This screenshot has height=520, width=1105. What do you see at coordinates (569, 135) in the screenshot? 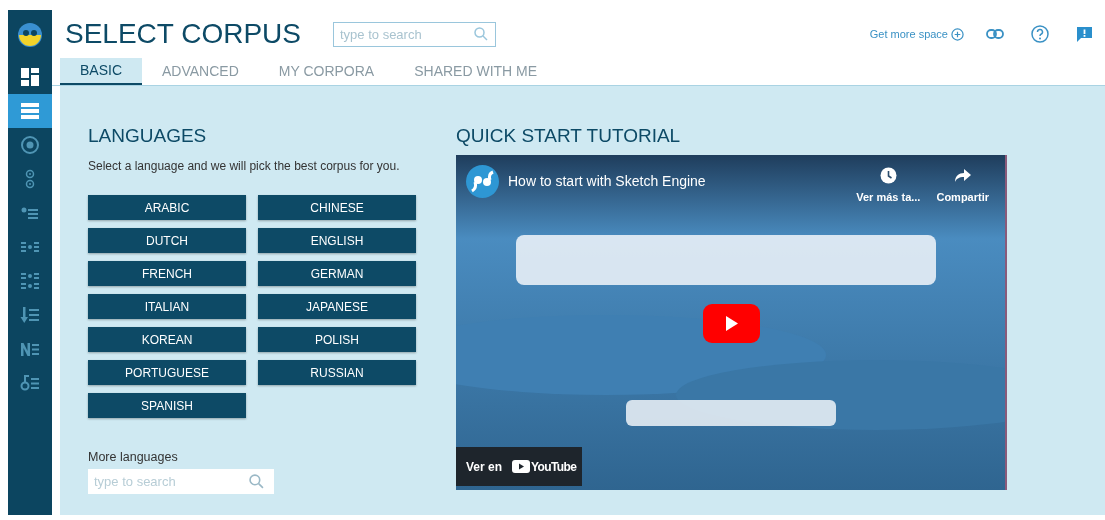
I see `section-title: QUICK START TUTORIAL` at bounding box center [569, 135].